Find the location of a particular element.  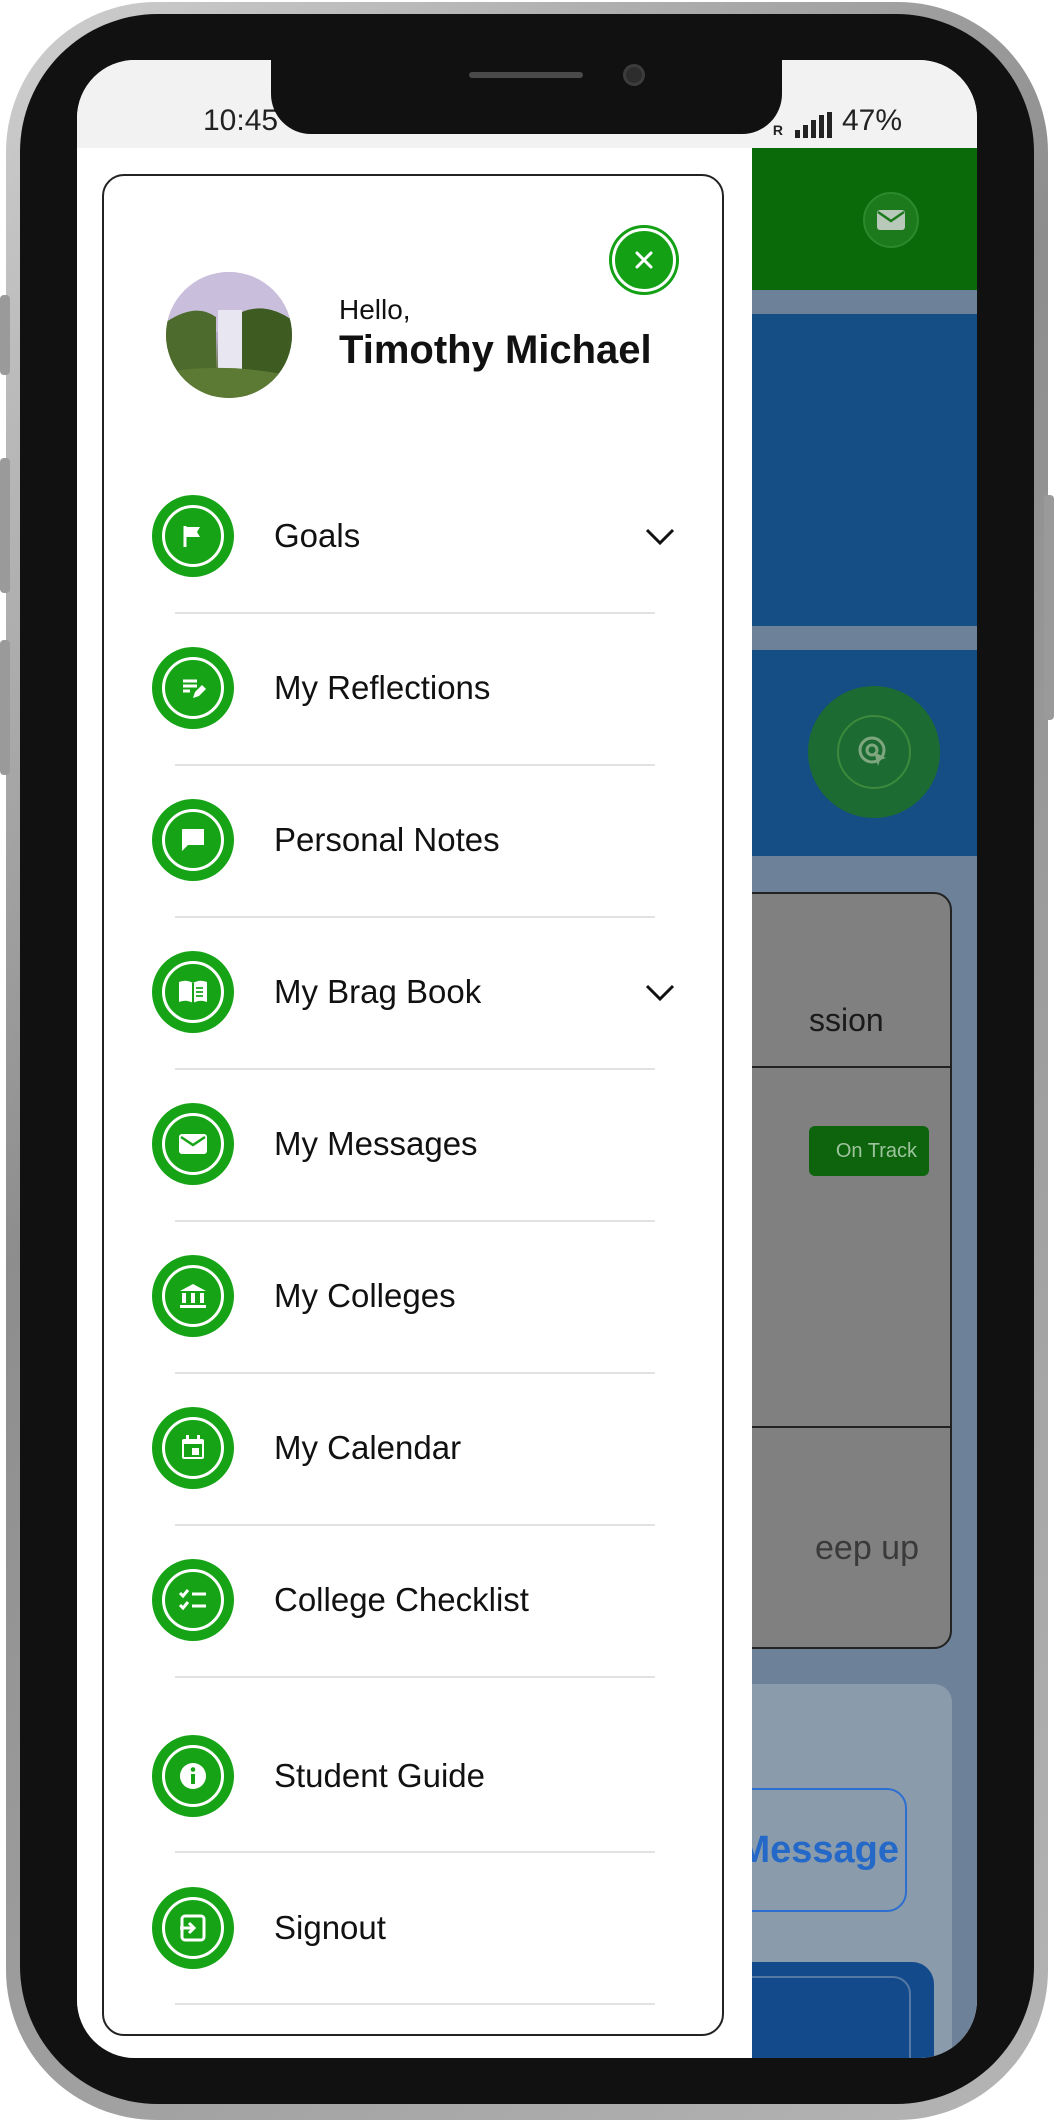

edit-note-icon is located at coordinates (193, 688).